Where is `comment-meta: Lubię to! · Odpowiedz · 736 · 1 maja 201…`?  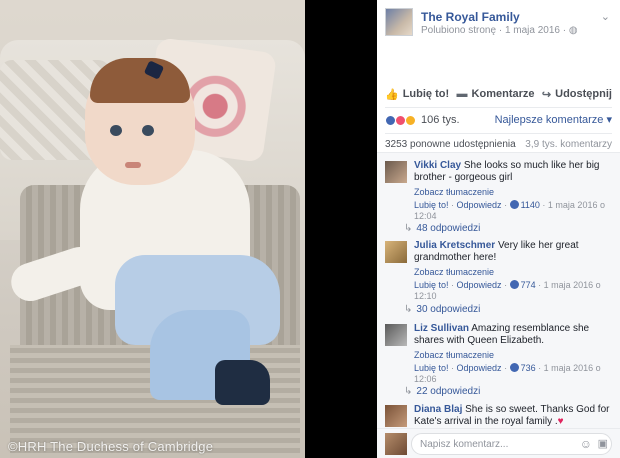 comment-meta: Lubię to! · Odpowiedz · 736 · 1 maja 201… is located at coordinates (507, 373).